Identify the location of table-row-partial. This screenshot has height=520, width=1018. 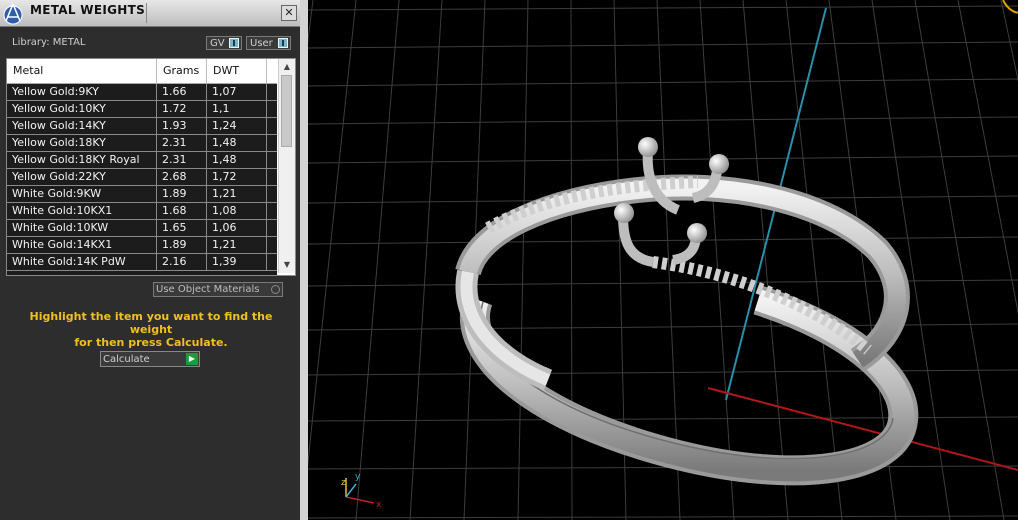
(142, 273).